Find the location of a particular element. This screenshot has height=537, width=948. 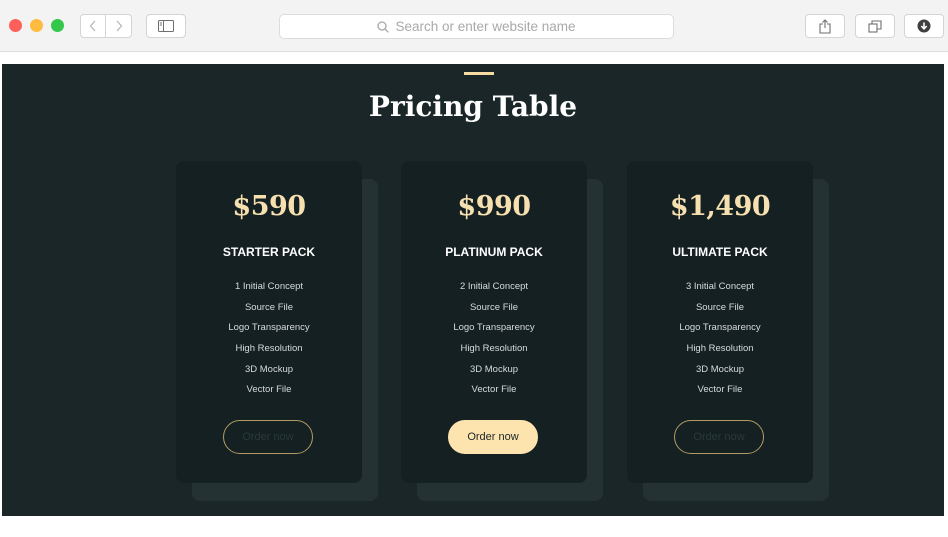

sidebar-icon is located at coordinates (166, 26).